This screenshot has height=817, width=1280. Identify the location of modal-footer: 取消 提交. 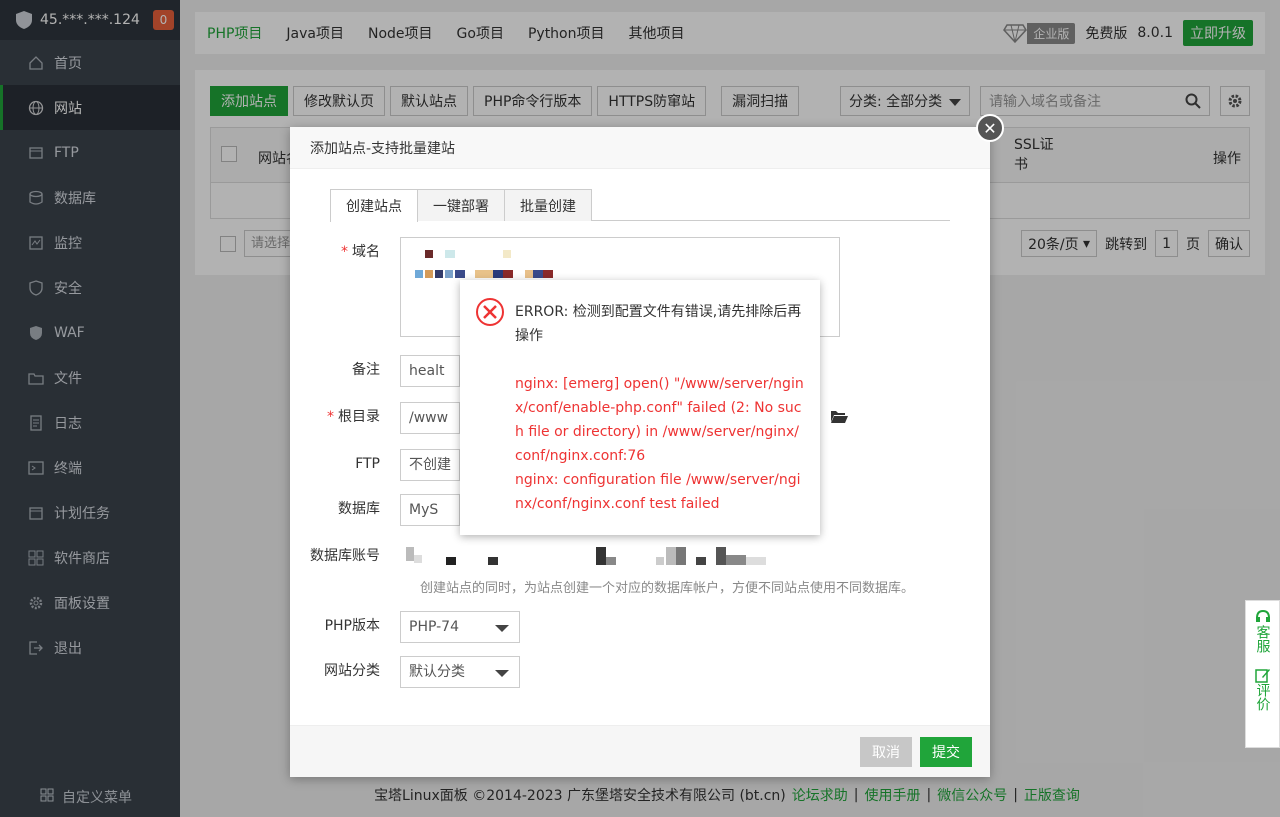
(640, 751).